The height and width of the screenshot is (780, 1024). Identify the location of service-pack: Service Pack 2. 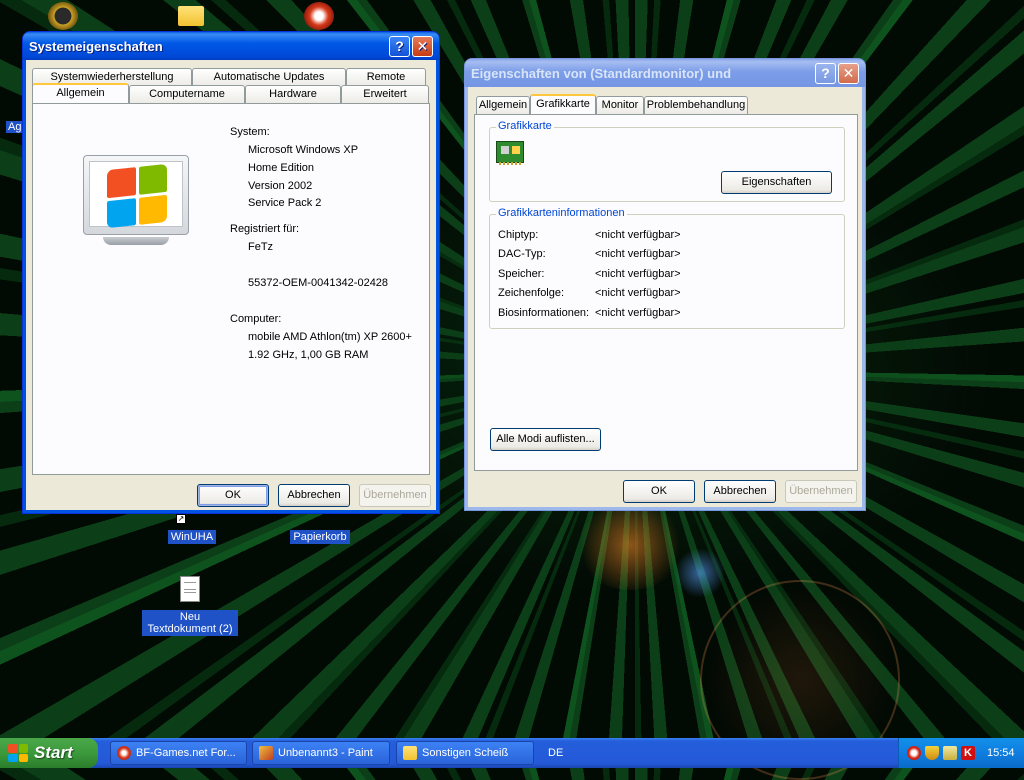
(285, 203).